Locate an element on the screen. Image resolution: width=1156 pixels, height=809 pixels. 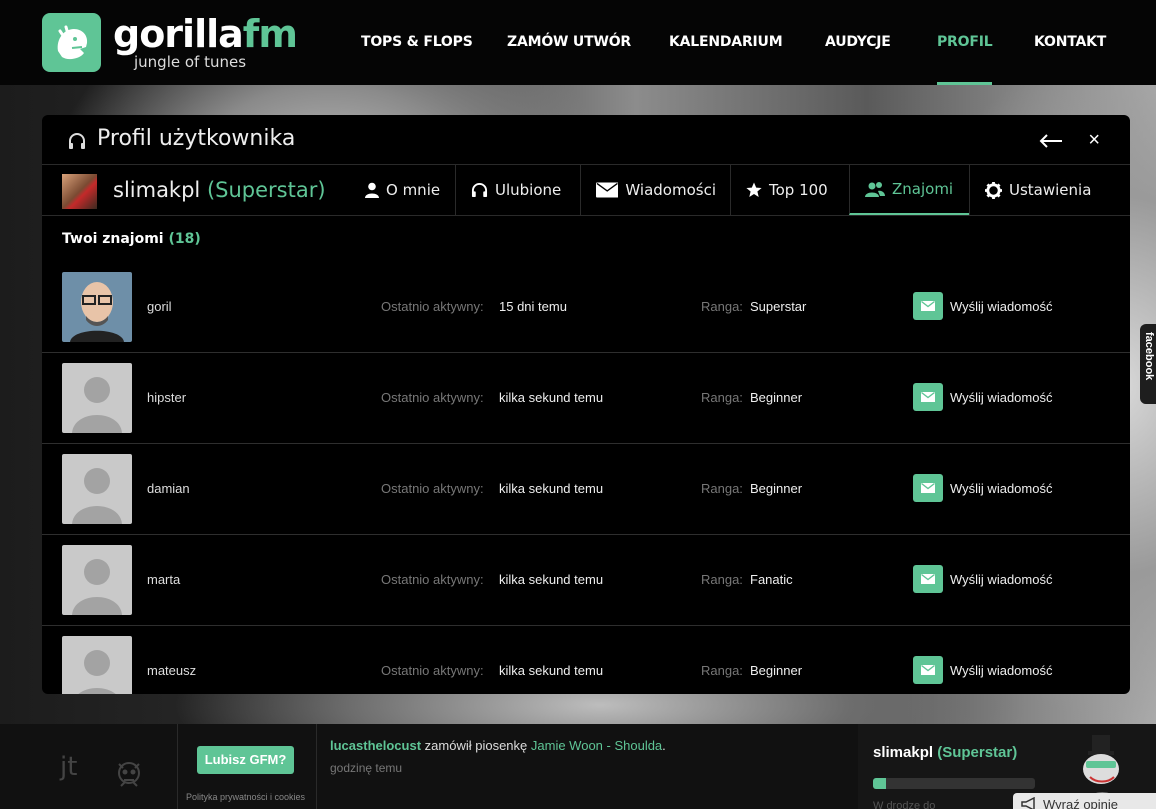
divider is located at coordinates (177, 766).